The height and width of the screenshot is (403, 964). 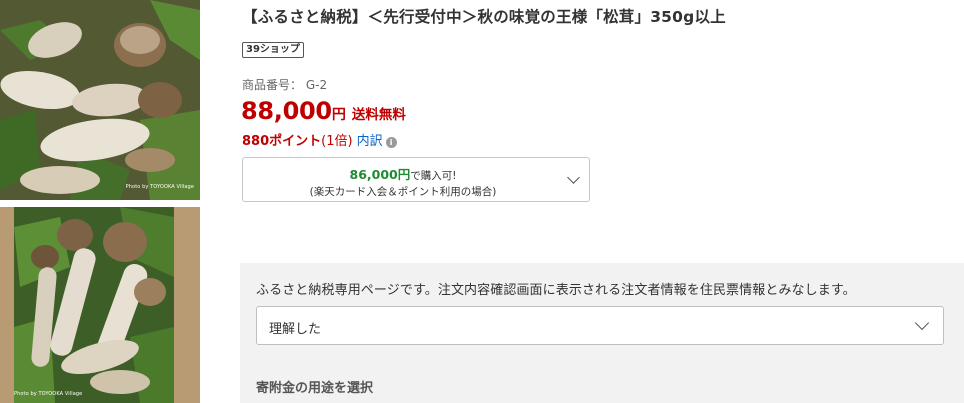 What do you see at coordinates (282, 141) in the screenshot?
I see `points-amount: 880ポイント` at bounding box center [282, 141].